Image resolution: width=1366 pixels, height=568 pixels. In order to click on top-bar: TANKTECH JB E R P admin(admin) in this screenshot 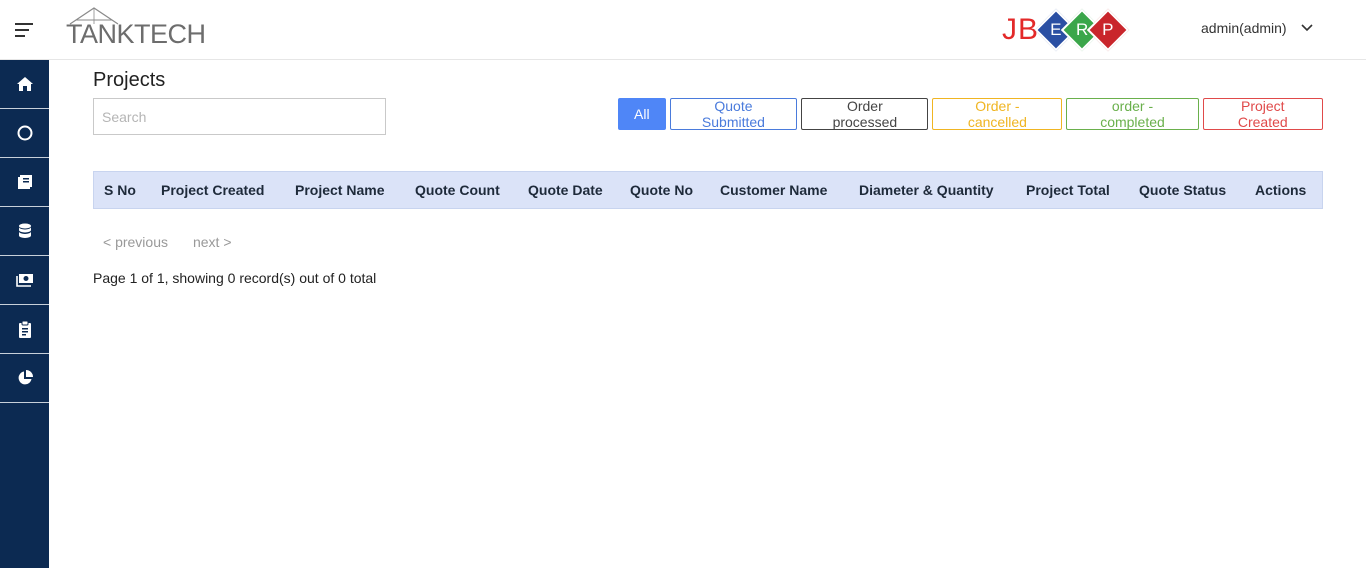, I will do `click(683, 30)`.